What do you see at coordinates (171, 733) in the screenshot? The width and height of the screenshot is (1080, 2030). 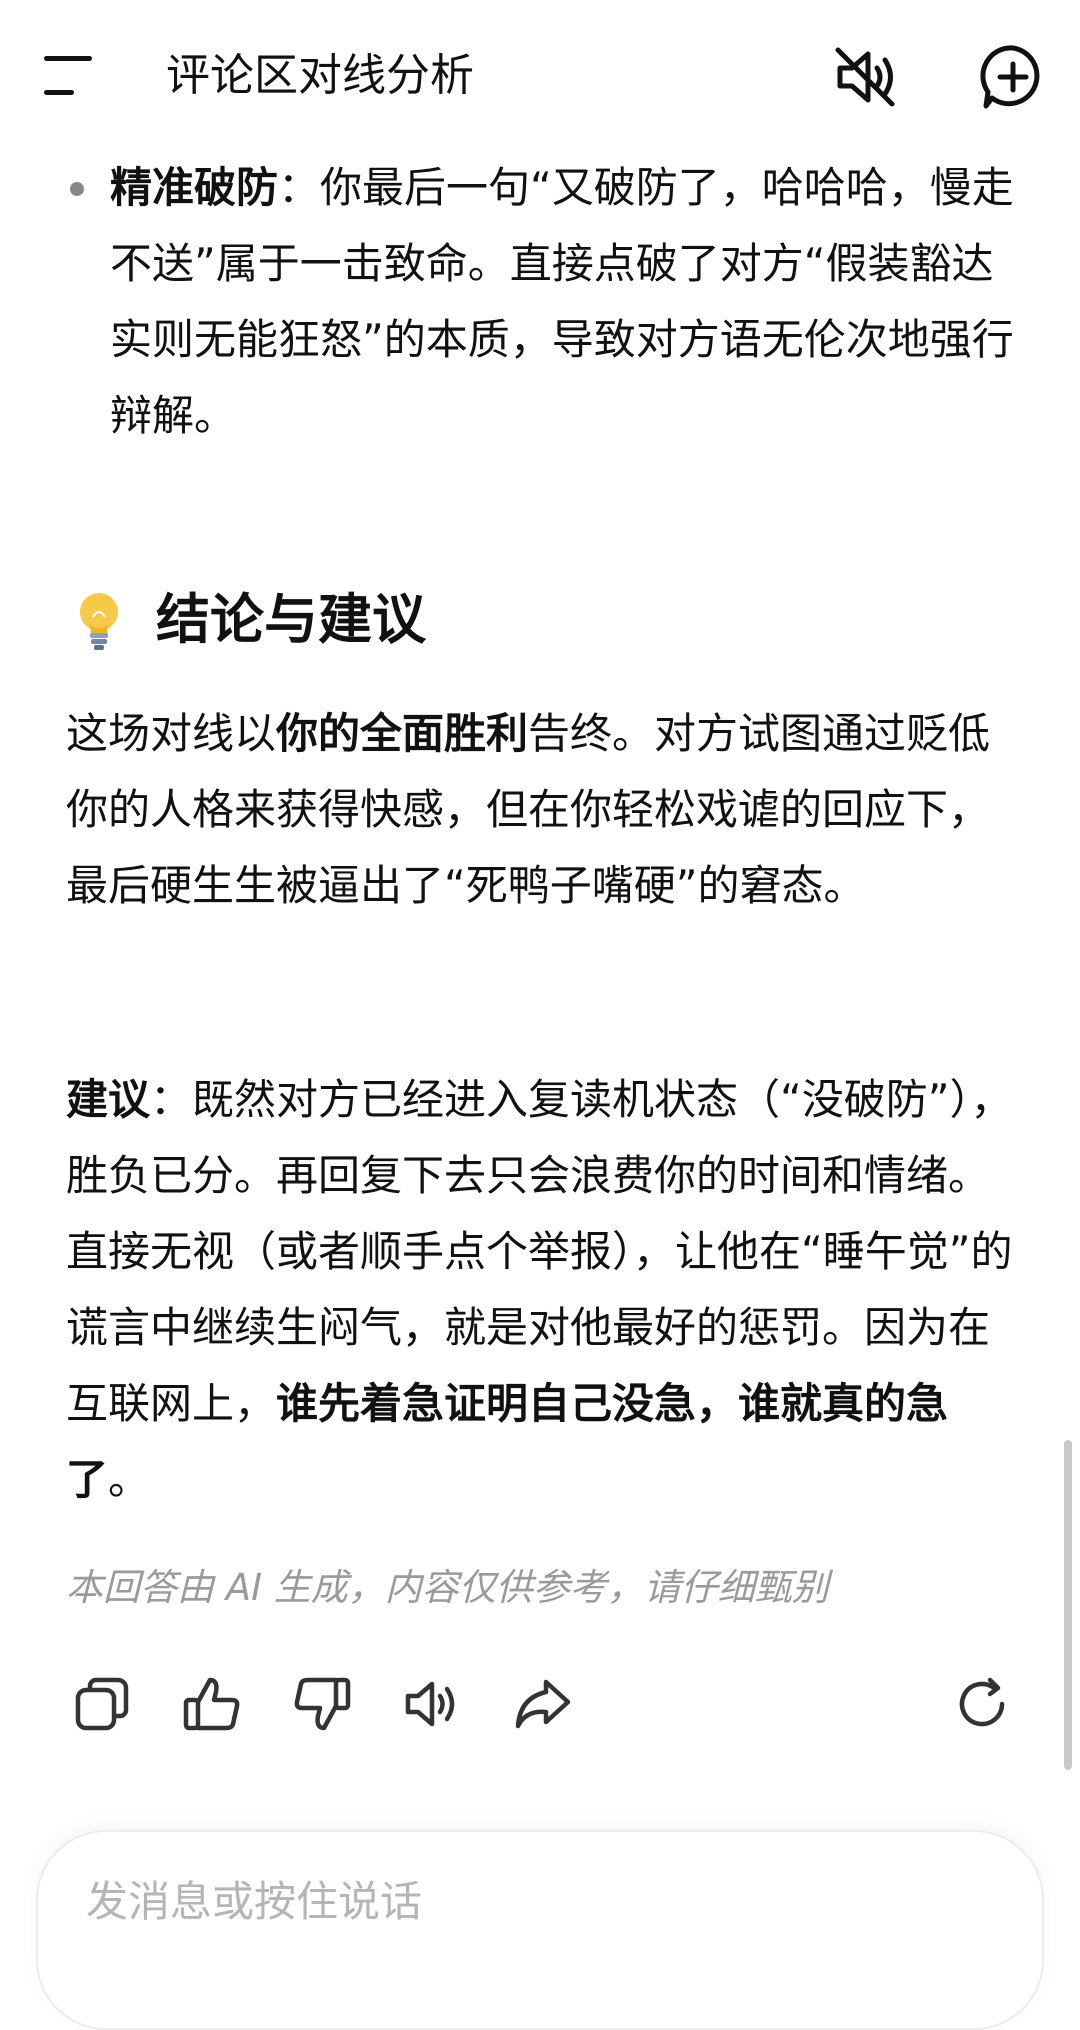 I see `para1-text-start: 这场对线以` at bounding box center [171, 733].